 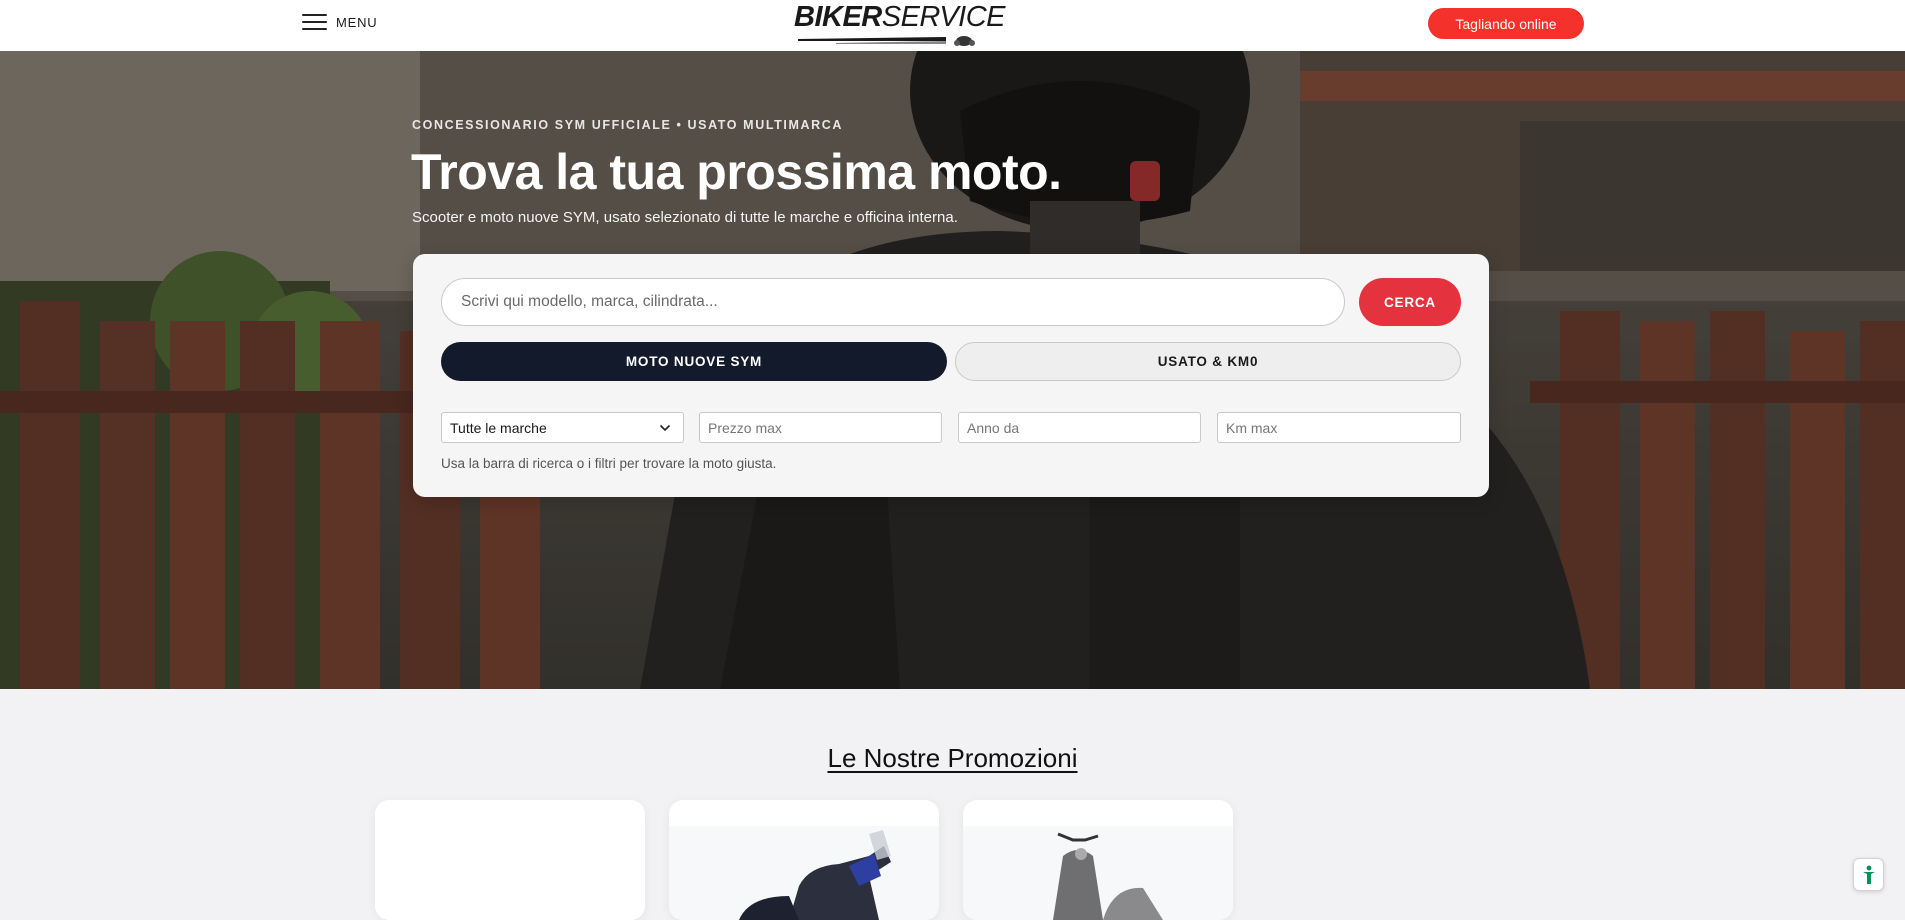 What do you see at coordinates (1208, 361) in the screenshot?
I see `tab-usato-km0: USATO & KM0` at bounding box center [1208, 361].